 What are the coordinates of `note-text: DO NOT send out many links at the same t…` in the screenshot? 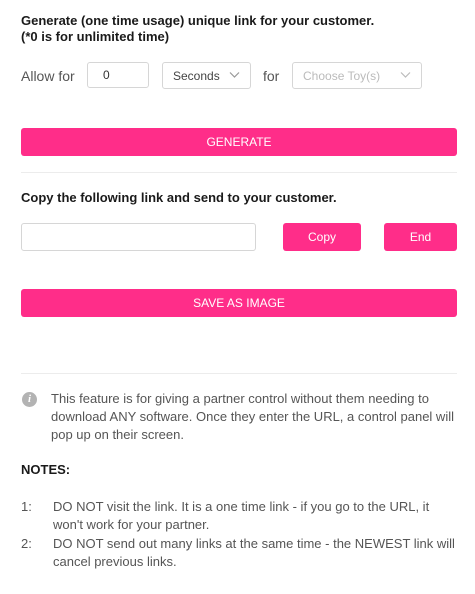 It's located at (254, 552).